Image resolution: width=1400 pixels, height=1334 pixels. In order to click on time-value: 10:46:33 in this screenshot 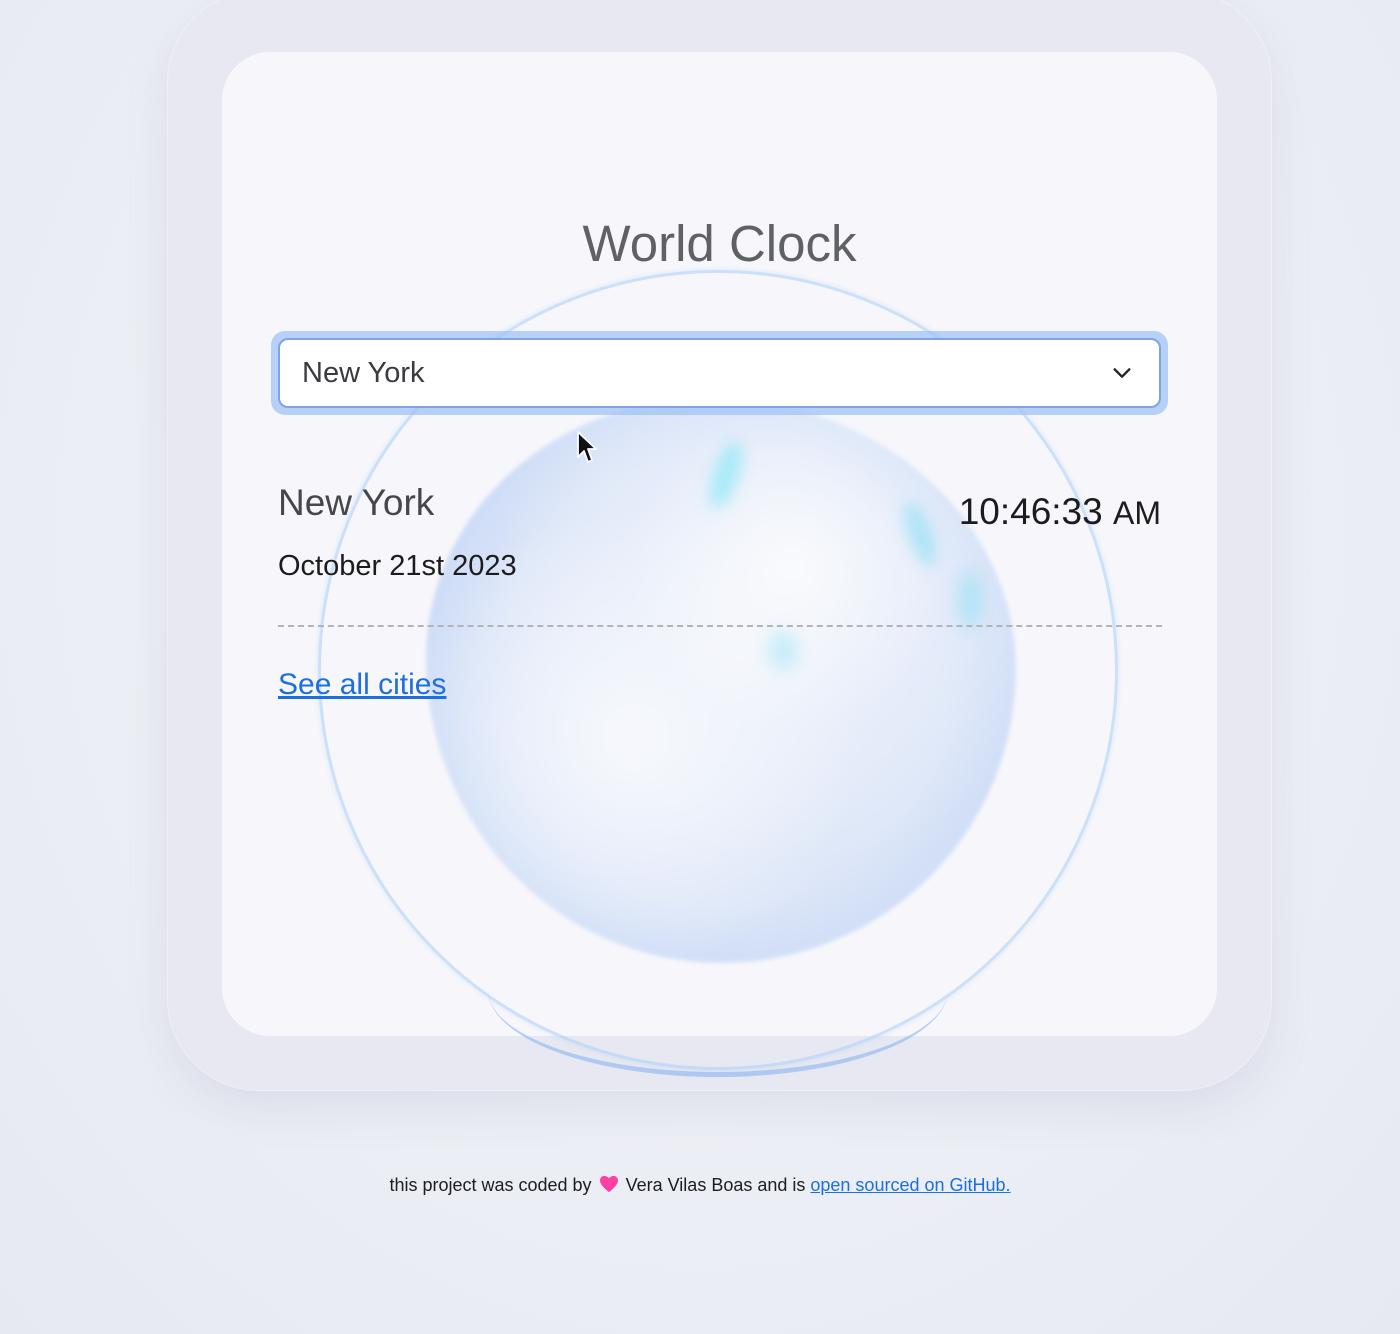, I will do `click(1030, 511)`.